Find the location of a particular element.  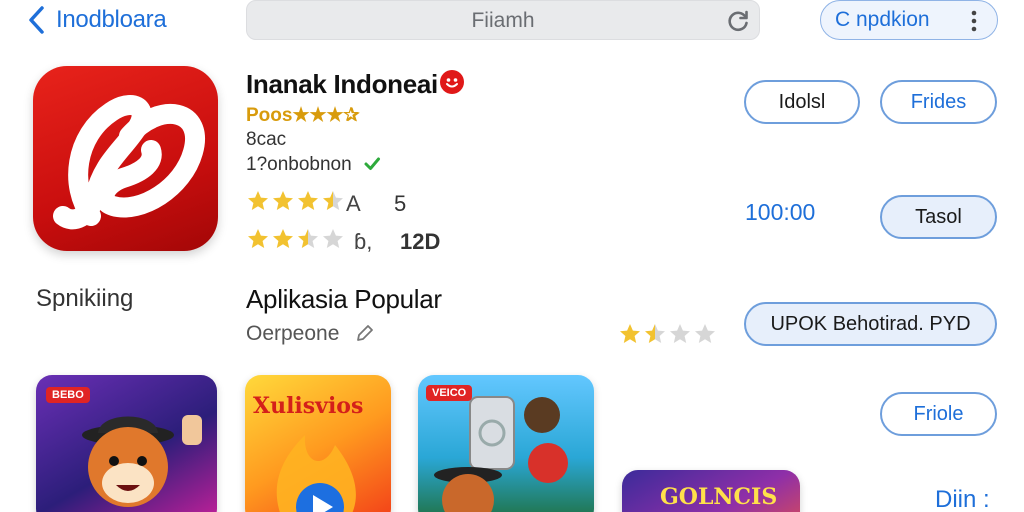

emoji-badge-icon is located at coordinates (452, 82).